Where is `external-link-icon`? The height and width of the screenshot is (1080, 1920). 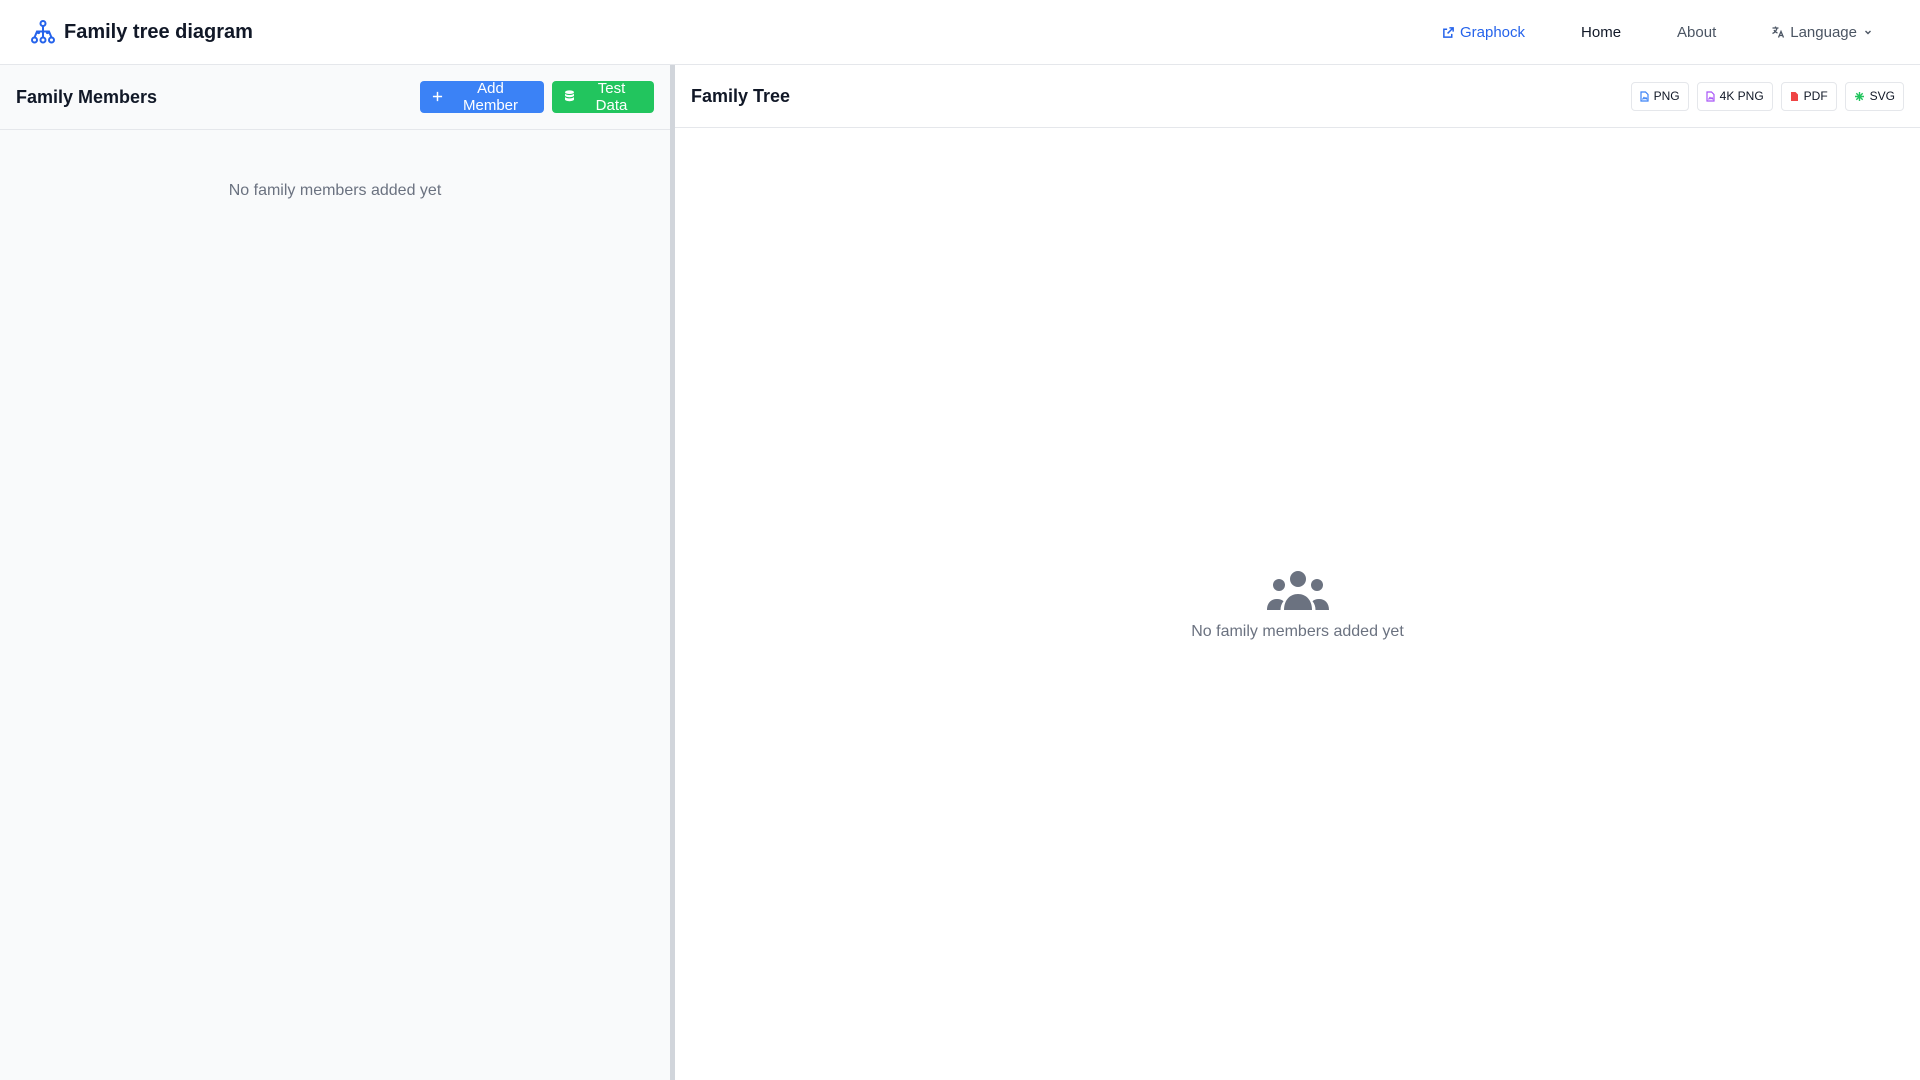
external-link-icon is located at coordinates (1448, 32).